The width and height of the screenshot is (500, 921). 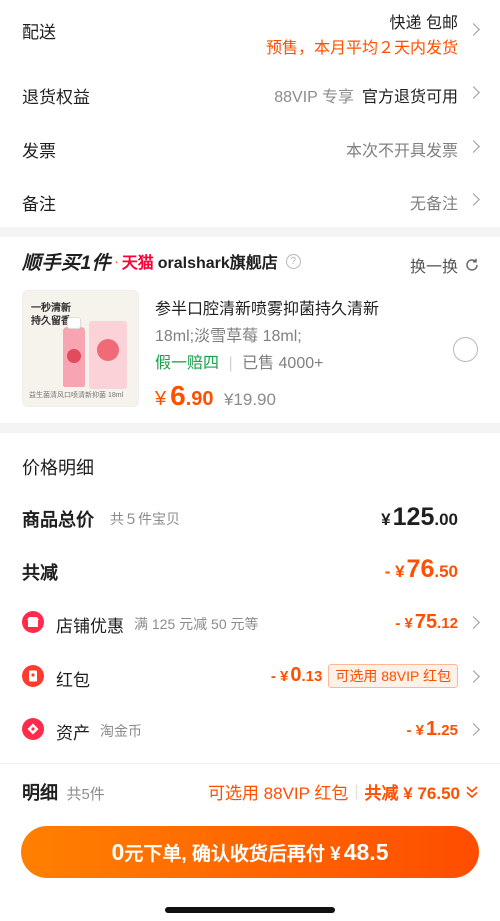 What do you see at coordinates (56, 97) in the screenshot?
I see `returns-label: 退货权益` at bounding box center [56, 97].